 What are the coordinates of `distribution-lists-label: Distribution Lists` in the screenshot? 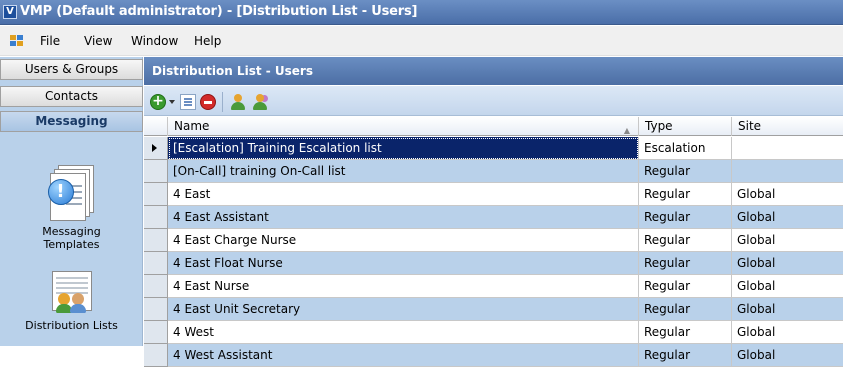 It's located at (71, 325).